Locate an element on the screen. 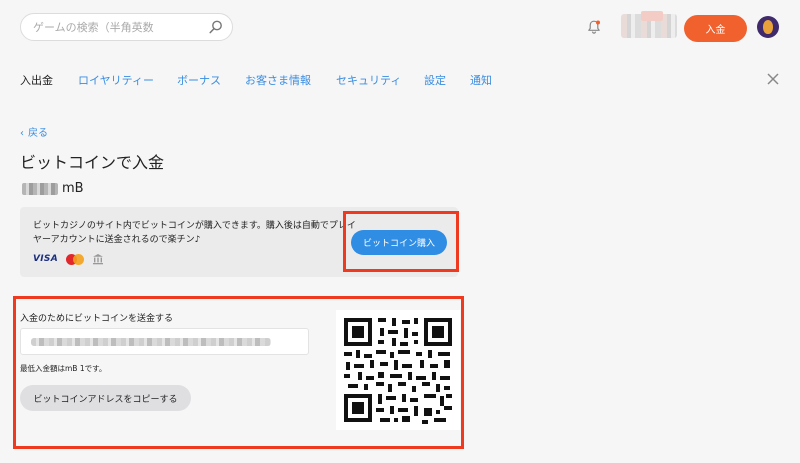  payment-methods: VISA is located at coordinates (68, 259).